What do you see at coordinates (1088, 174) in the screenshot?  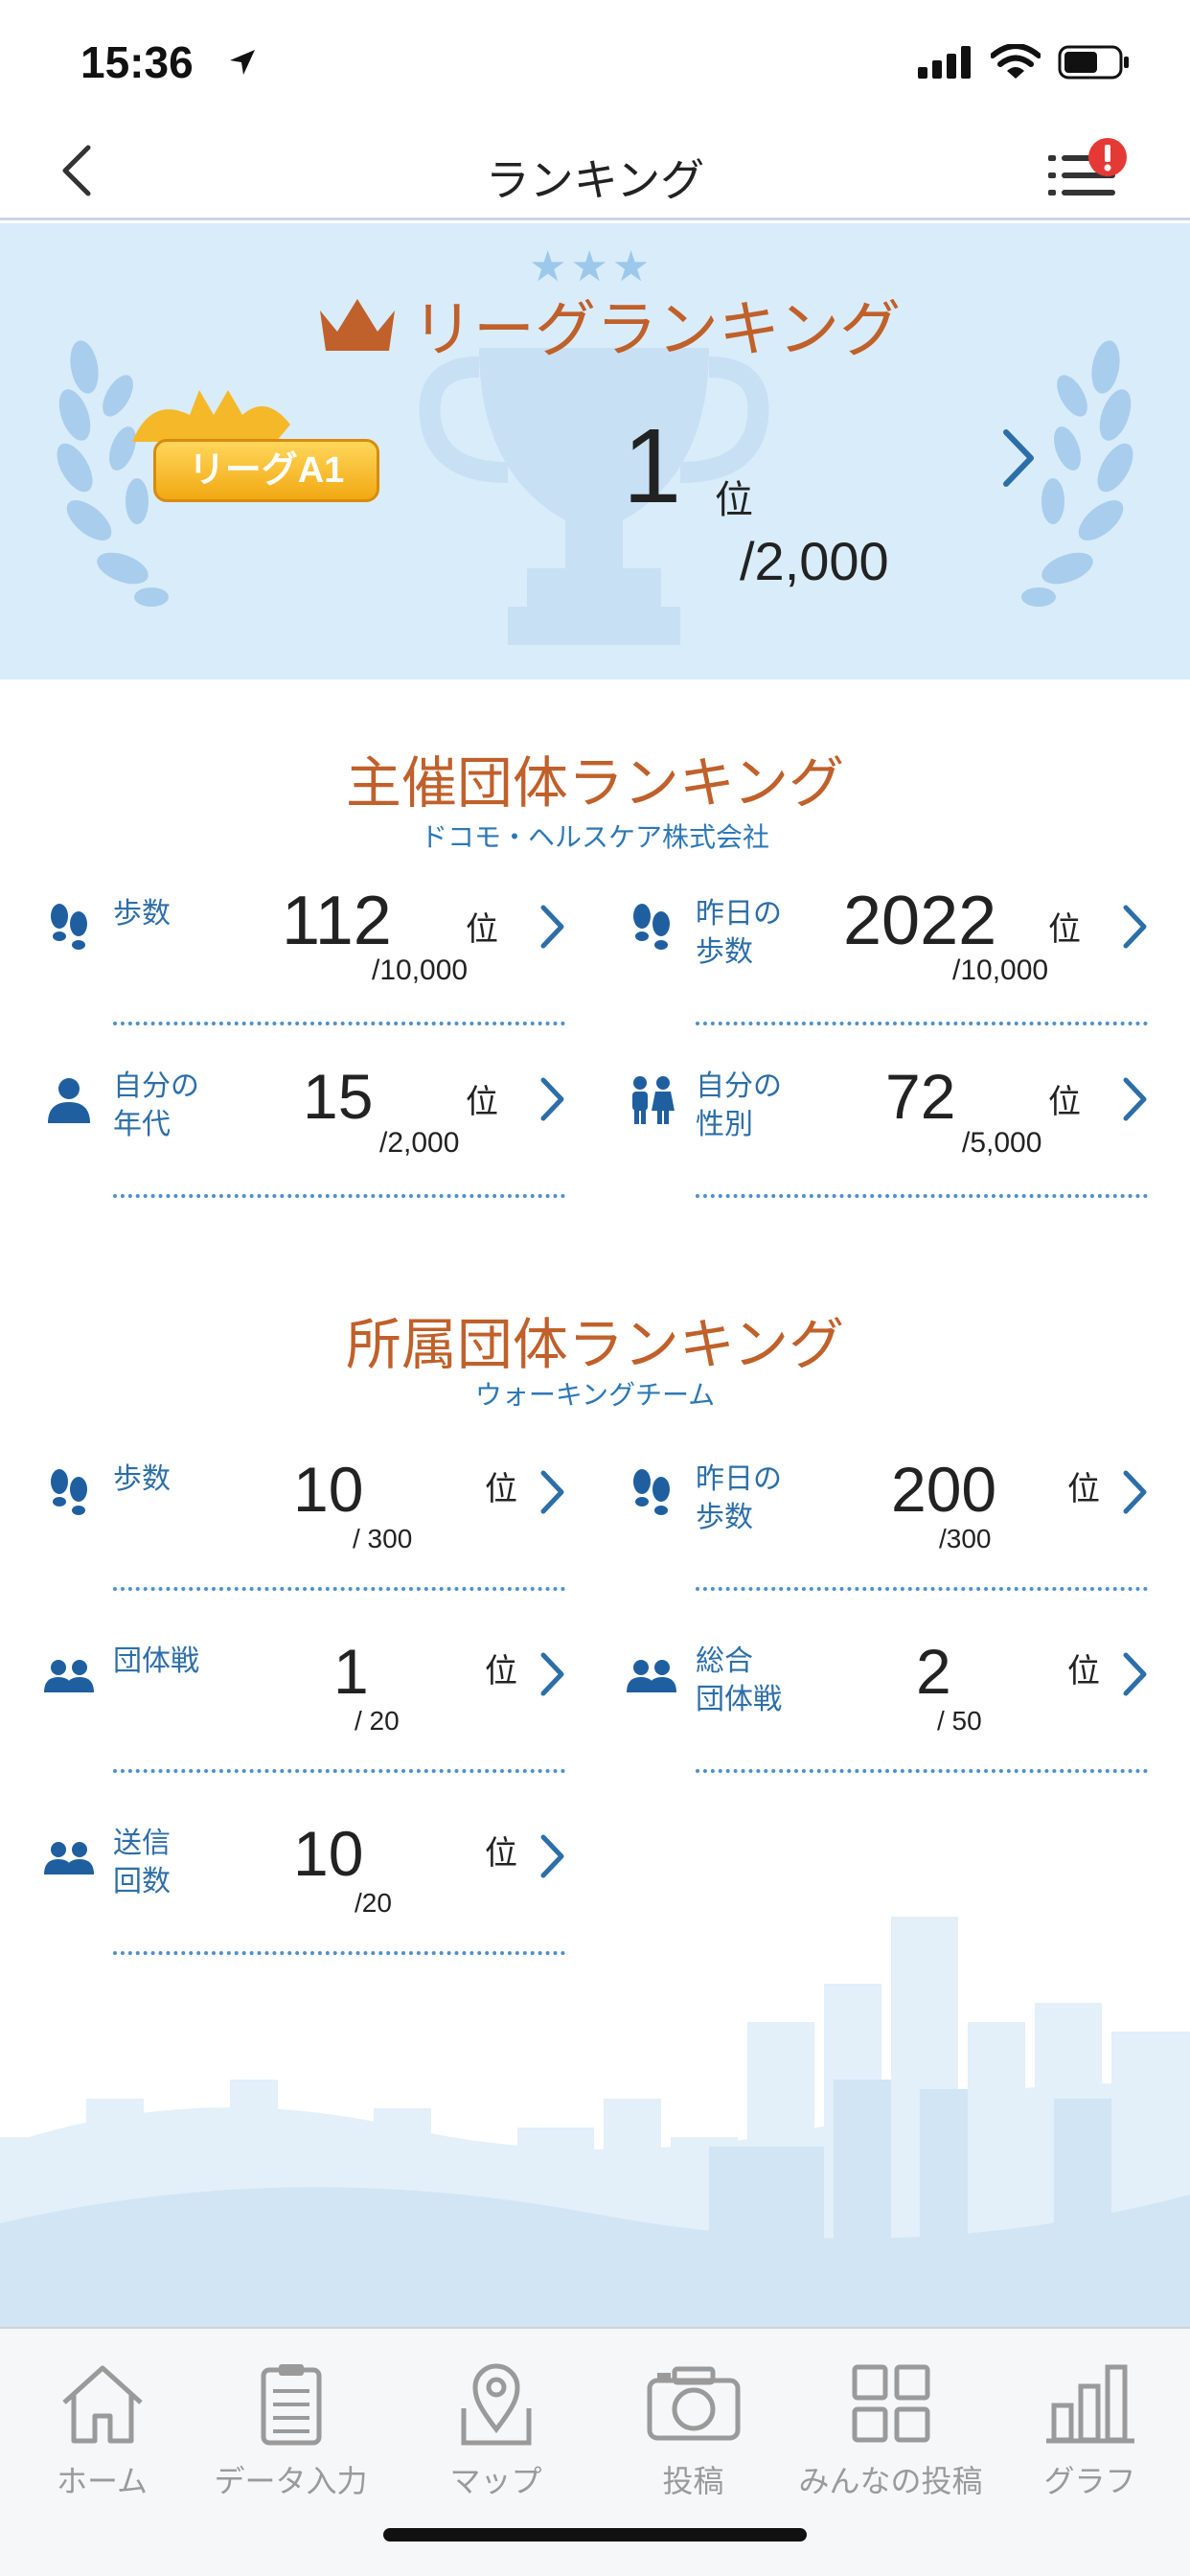 I see `menu-button` at bounding box center [1088, 174].